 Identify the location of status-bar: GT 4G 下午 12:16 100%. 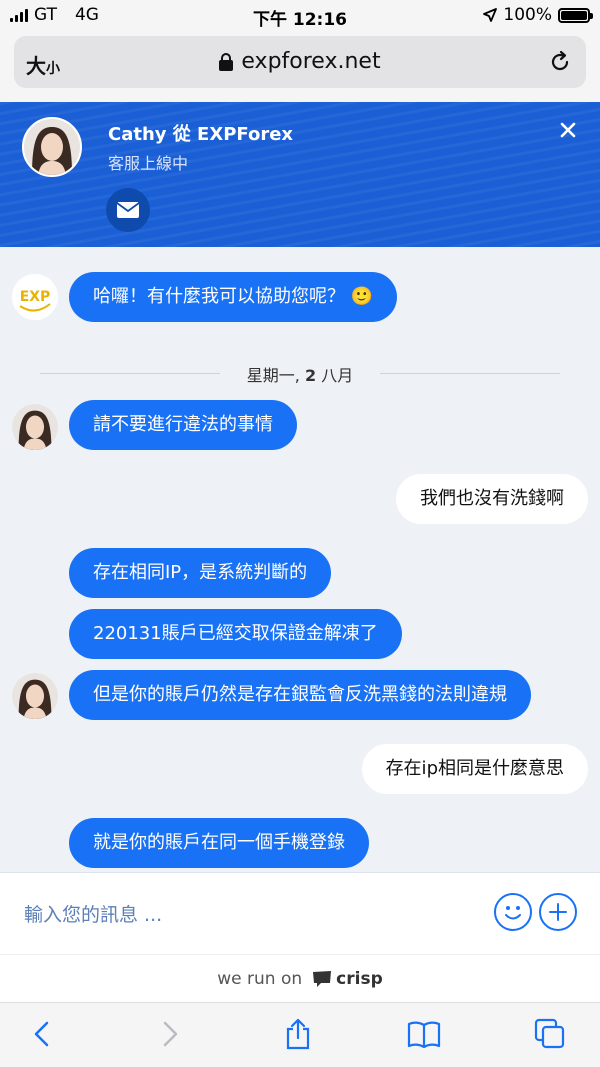
(300, 15).